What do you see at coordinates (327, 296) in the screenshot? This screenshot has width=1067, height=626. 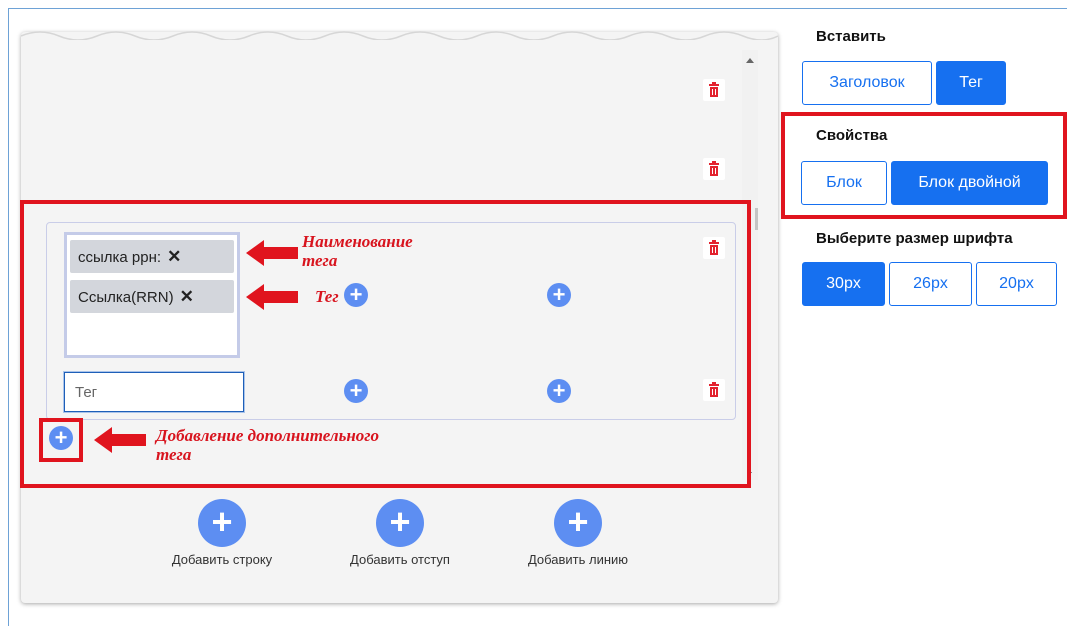 I see `annotation-tag: Тег` at bounding box center [327, 296].